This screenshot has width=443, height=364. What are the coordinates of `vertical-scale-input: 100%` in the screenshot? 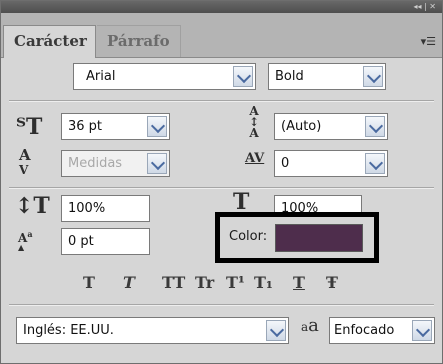 It's located at (105, 208).